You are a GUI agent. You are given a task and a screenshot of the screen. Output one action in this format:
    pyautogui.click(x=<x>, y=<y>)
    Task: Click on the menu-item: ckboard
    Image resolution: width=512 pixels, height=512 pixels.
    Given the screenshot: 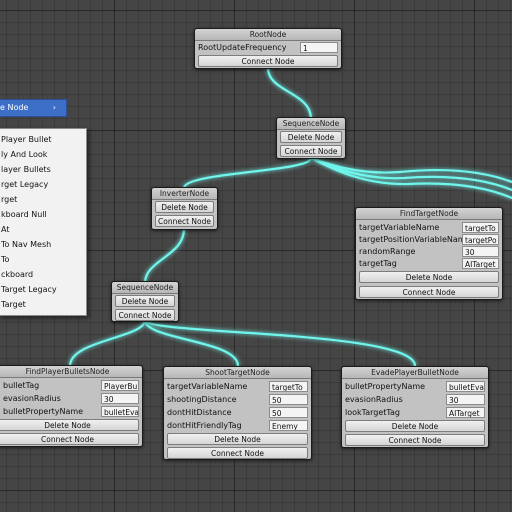 What is the action you would take?
    pyautogui.click(x=43, y=274)
    